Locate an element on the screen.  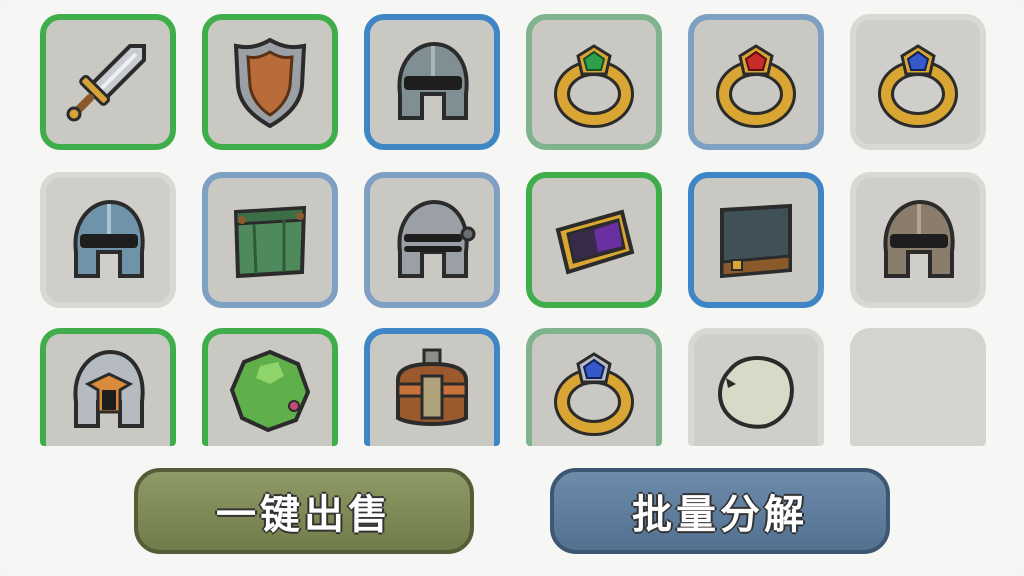
inventory-slot-dark-cloth-armor is located at coordinates (756, 240).